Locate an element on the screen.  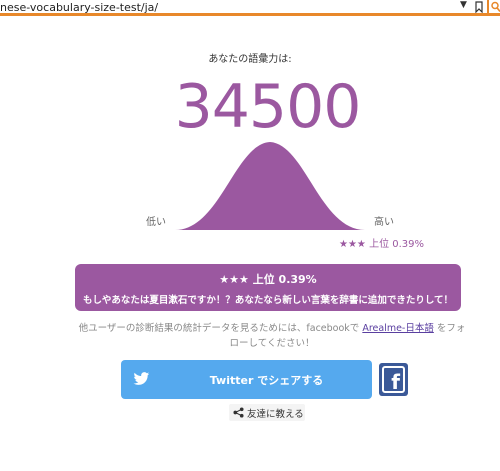
result-comment: もしやあなたは夏目漱石ですか！？あなたなら新しい言葉を辞書に追加できたりして！ is located at coordinates (268, 300).